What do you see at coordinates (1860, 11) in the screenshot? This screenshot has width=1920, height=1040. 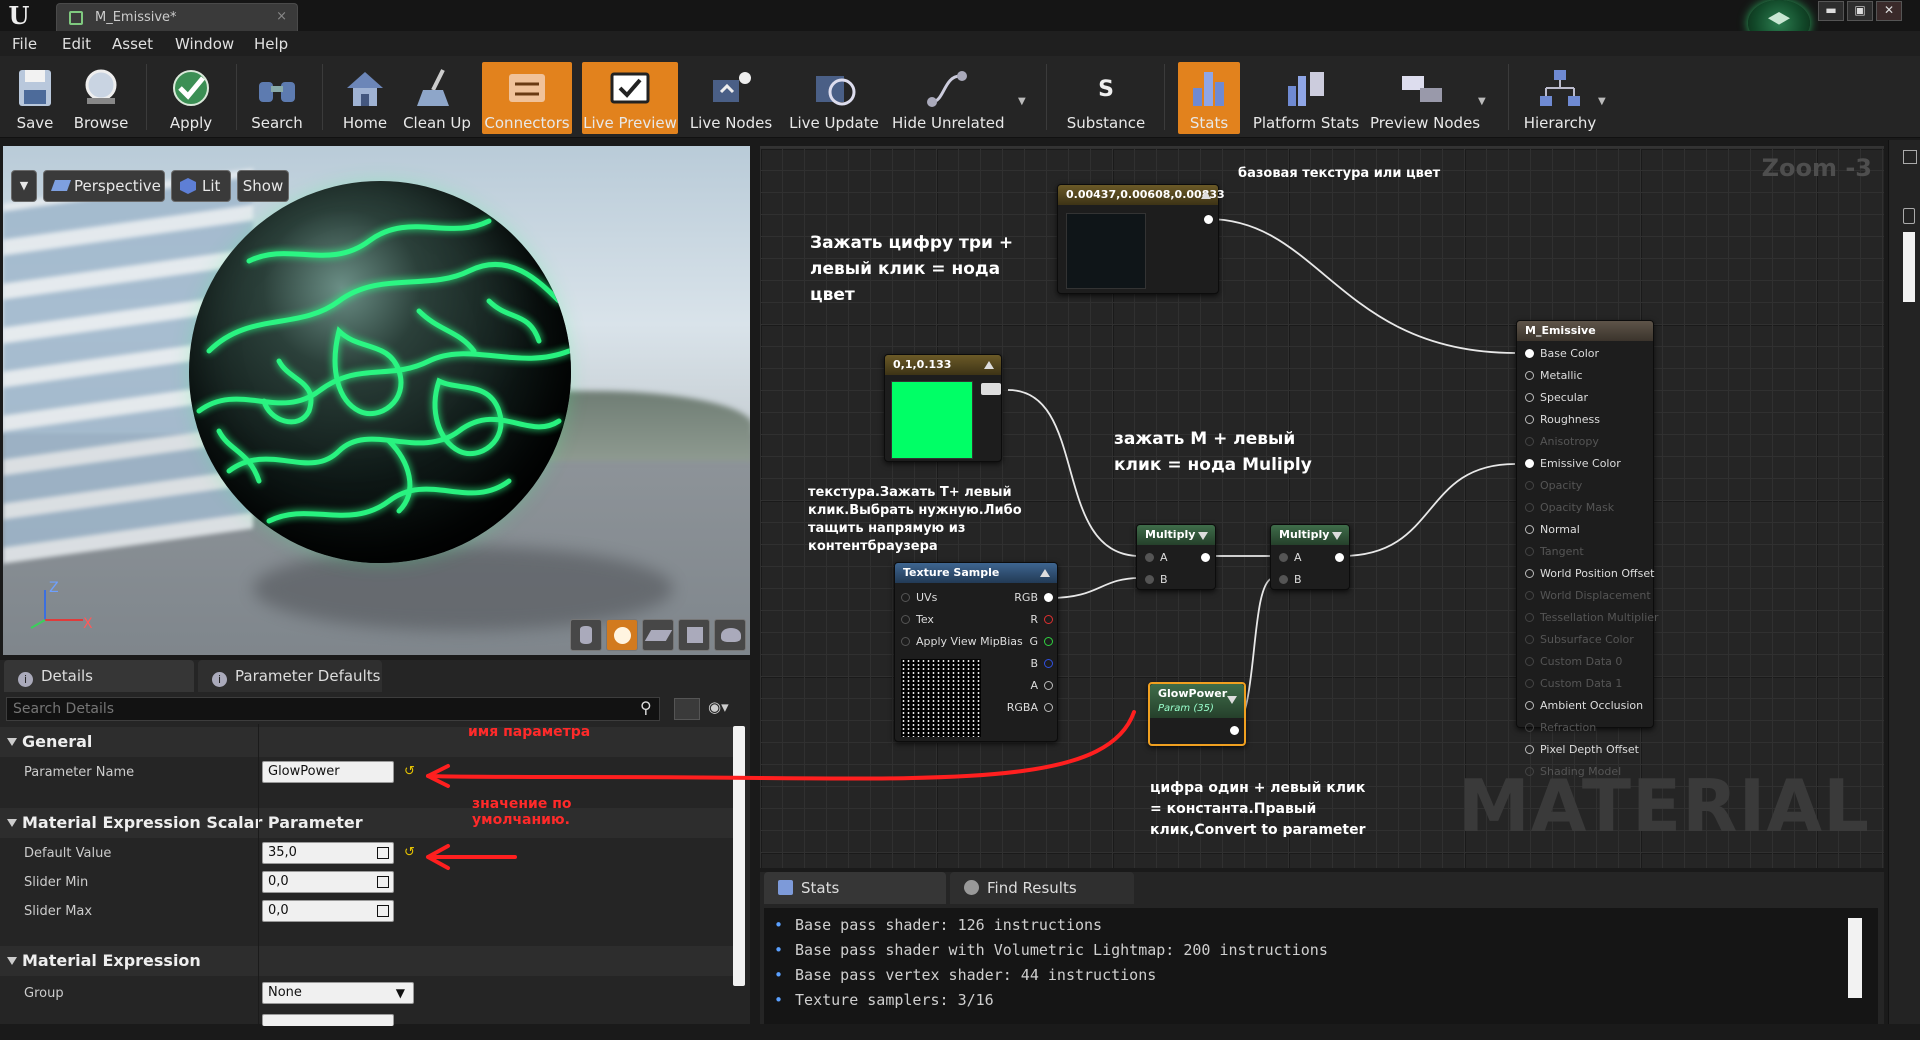 I see `restore-button: ▣` at bounding box center [1860, 11].